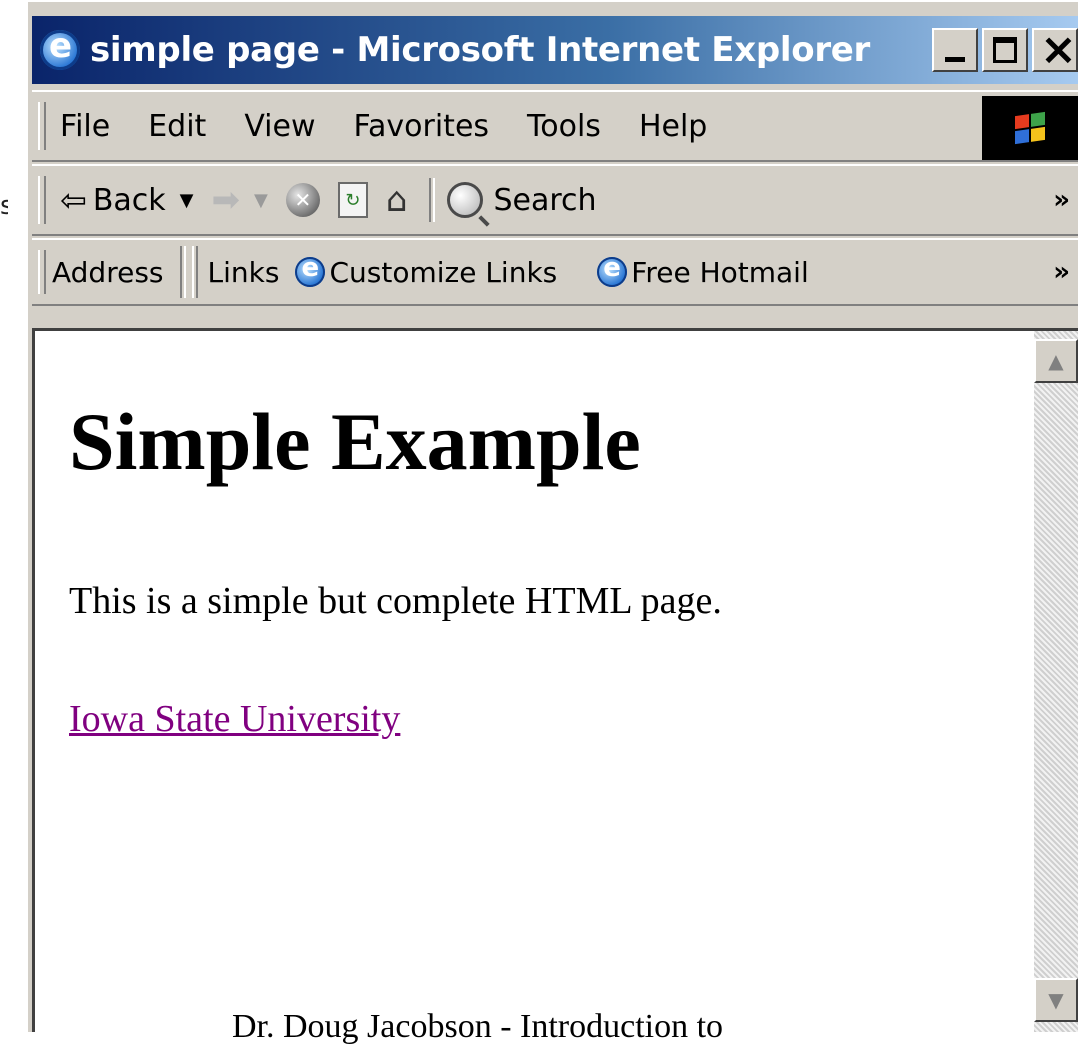  What do you see at coordinates (1056, 681) in the screenshot?
I see `vertical-scrollbar: ▲ ▼` at bounding box center [1056, 681].